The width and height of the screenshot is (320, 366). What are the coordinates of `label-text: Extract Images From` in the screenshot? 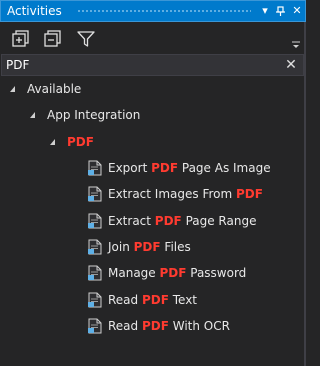 It's located at (172, 194).